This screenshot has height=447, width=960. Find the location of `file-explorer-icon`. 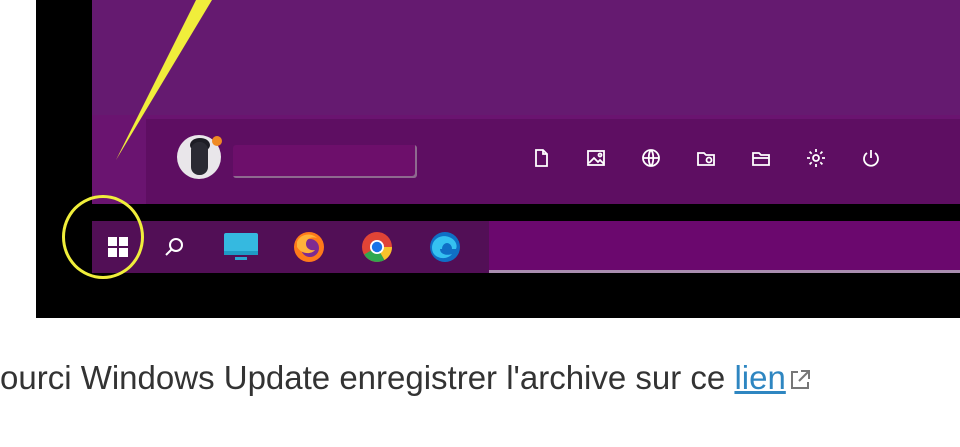

file-explorer-icon is located at coordinates (706, 158).